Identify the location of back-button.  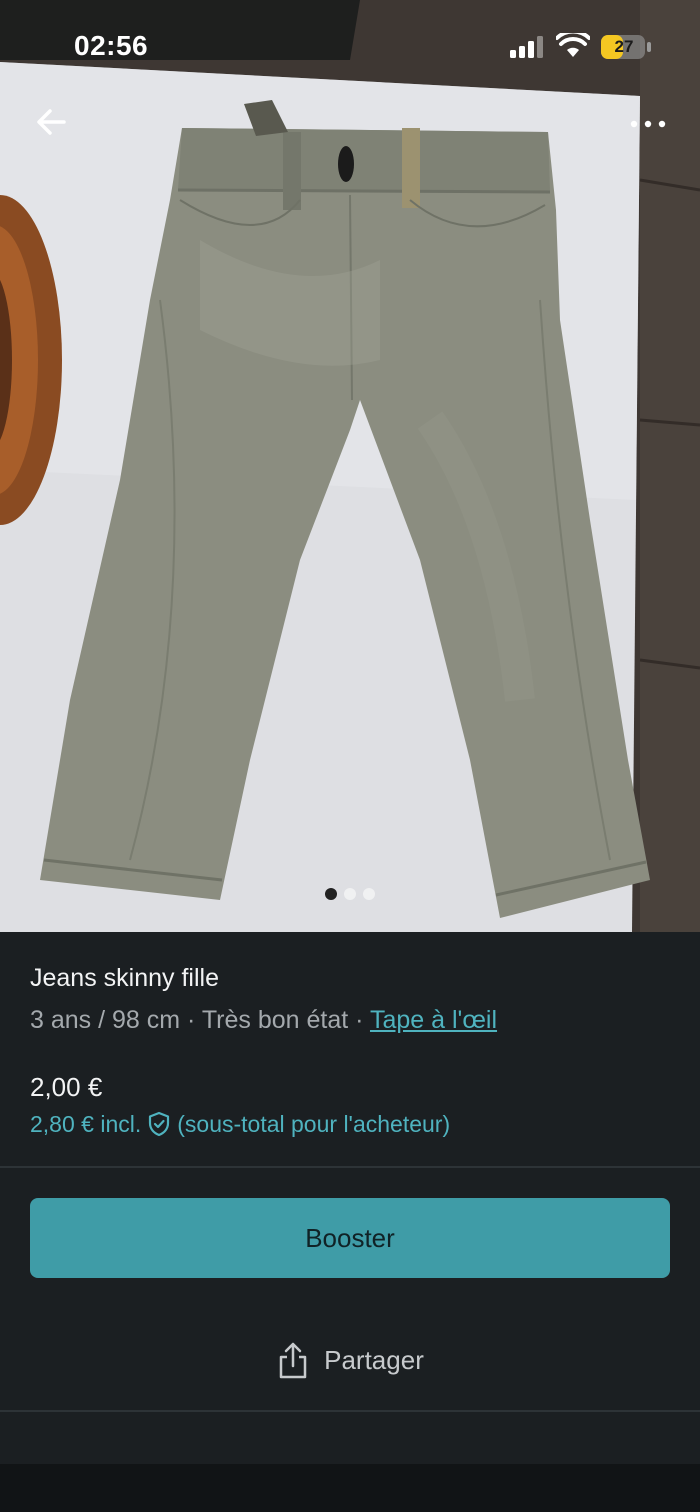
(52, 122).